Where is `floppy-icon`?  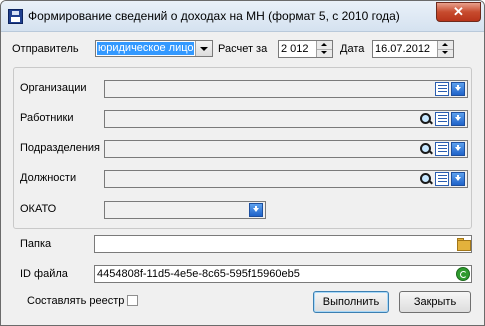 floppy-icon is located at coordinates (15, 16).